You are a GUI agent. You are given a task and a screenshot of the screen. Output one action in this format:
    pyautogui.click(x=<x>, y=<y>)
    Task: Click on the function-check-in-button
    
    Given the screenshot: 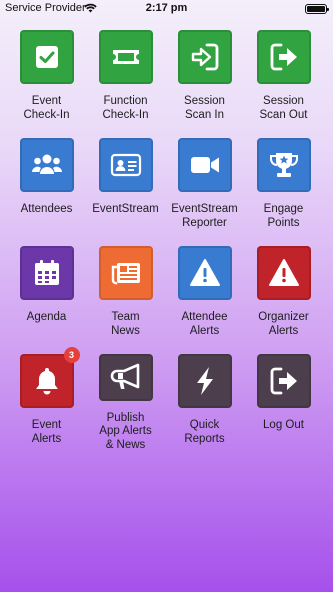 What is the action you would take?
    pyautogui.click(x=125, y=57)
    